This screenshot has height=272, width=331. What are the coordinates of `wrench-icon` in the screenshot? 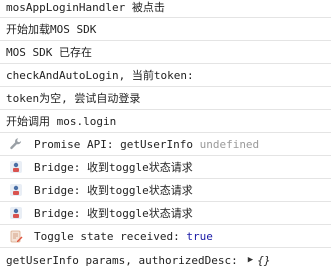 It's located at (16, 144).